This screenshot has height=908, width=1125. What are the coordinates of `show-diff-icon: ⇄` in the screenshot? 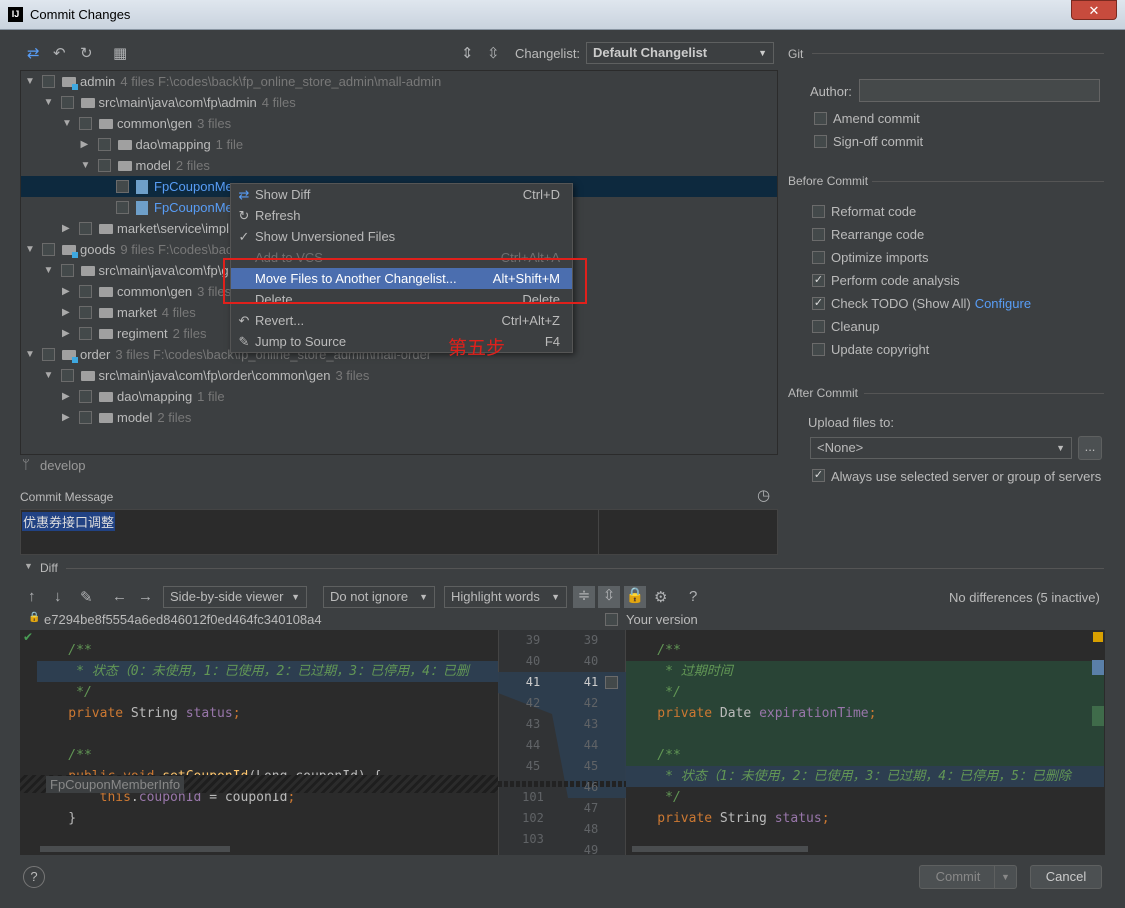 It's located at (33, 53).